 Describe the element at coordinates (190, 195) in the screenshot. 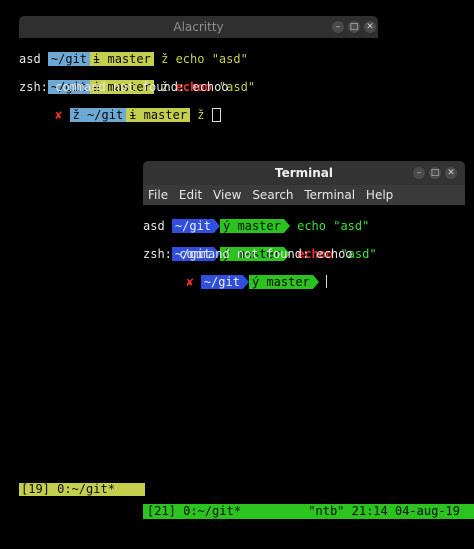

I see `menu-edit: Edit` at that location.